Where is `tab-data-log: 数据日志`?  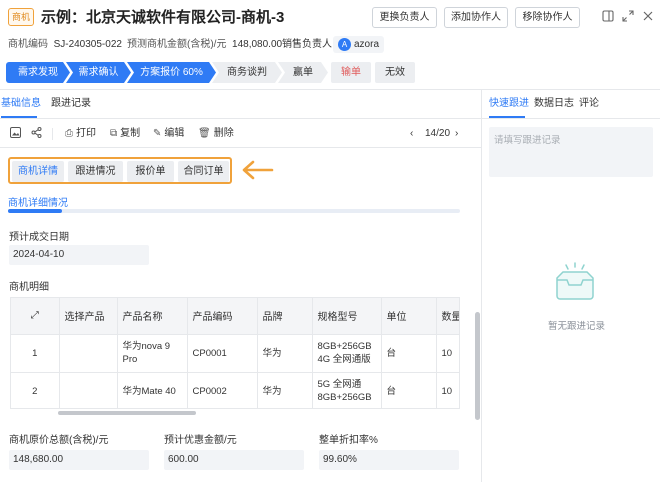
tab-data-log: 数据日志 is located at coordinates (554, 104).